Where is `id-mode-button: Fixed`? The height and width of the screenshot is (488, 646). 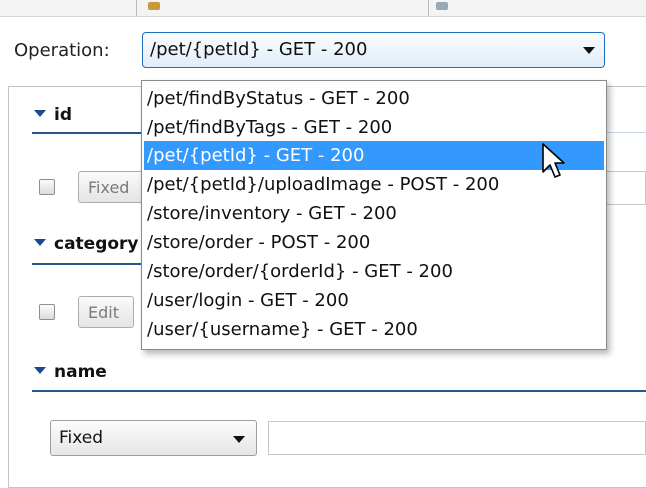
id-mode-button: Fixed is located at coordinates (111, 187).